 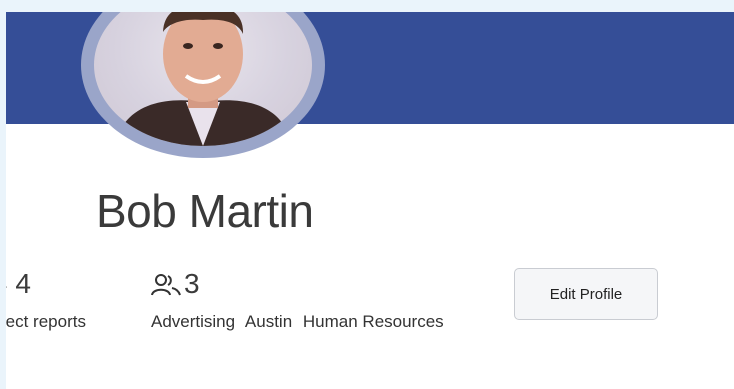 I want to click on people-icon, so click(x=166, y=287).